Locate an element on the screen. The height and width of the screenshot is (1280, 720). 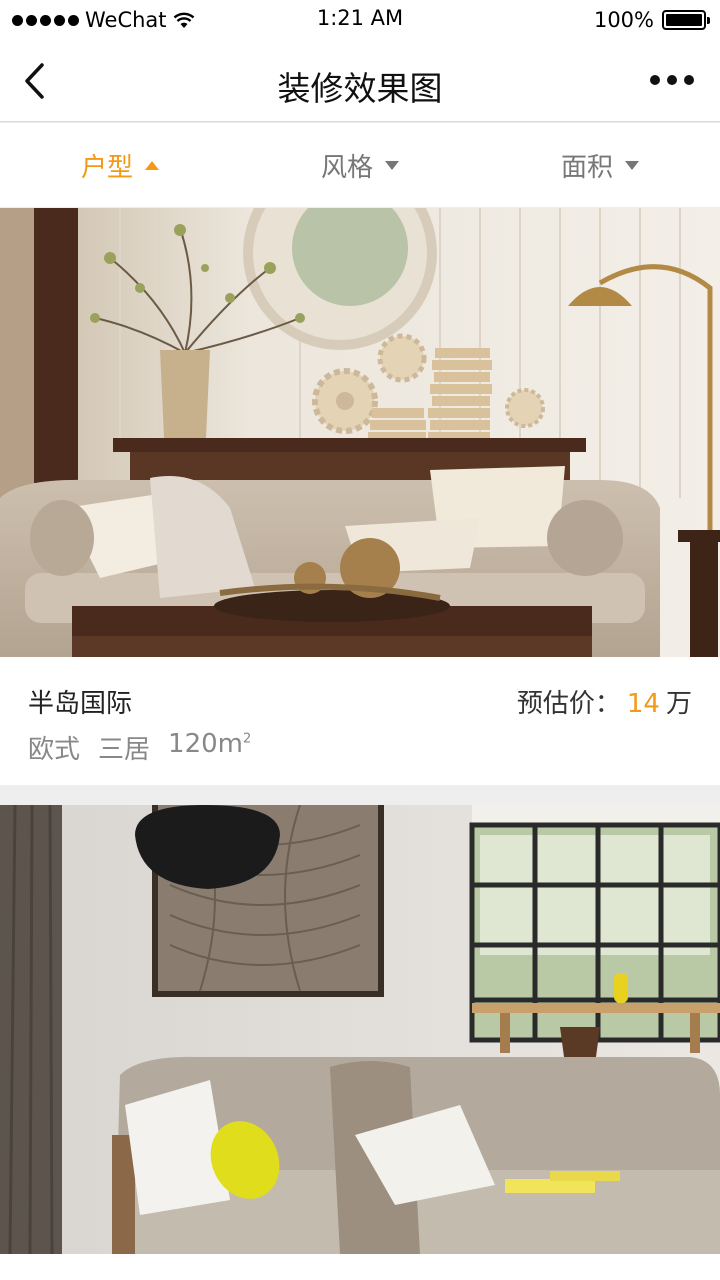
more-dots-icon is located at coordinates (655, 80).